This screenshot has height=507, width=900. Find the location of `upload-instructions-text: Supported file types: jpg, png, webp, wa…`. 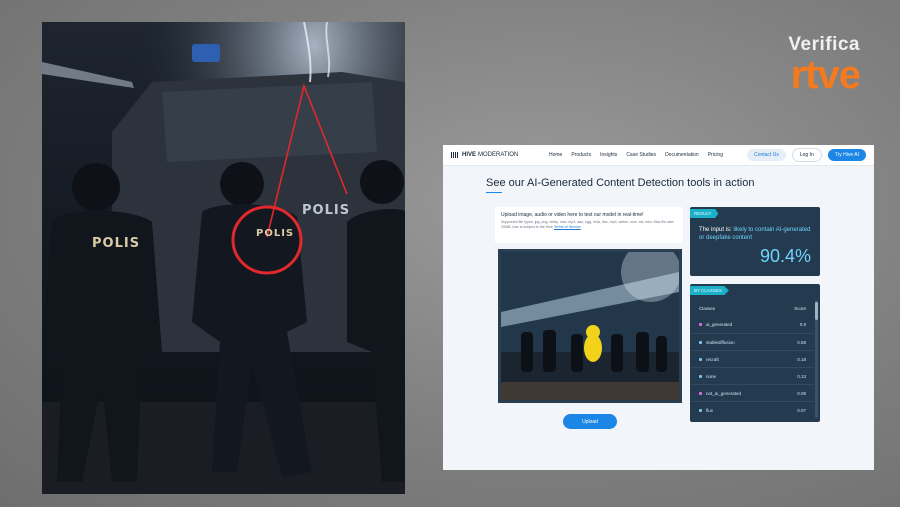

upload-instructions-text: Supported file types: jpg, png, webp, wa… is located at coordinates (588, 224).